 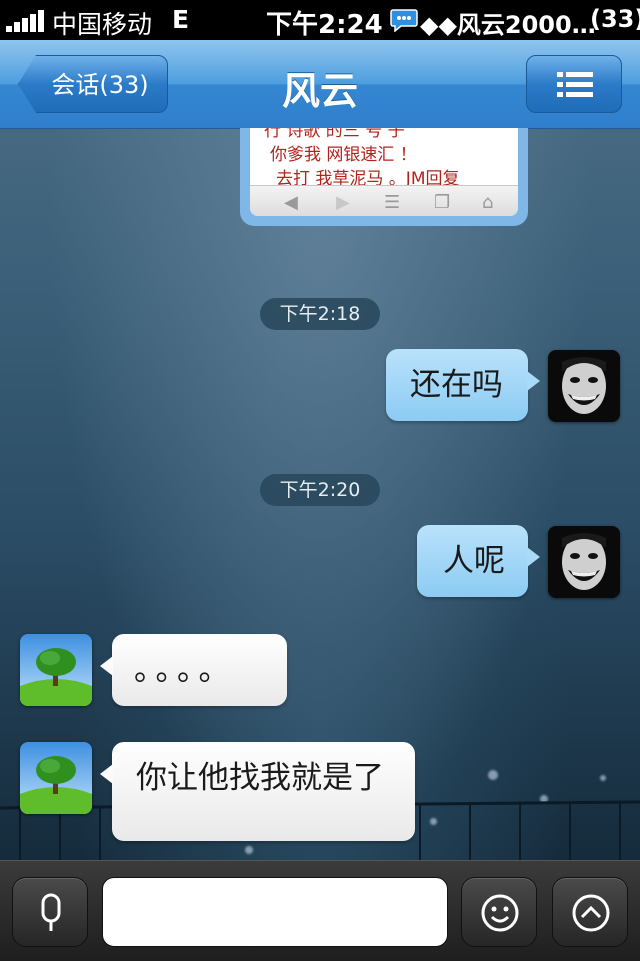 What do you see at coordinates (463, 385) in the screenshot?
I see `outgoing-message-bubble: 还在吗` at bounding box center [463, 385].